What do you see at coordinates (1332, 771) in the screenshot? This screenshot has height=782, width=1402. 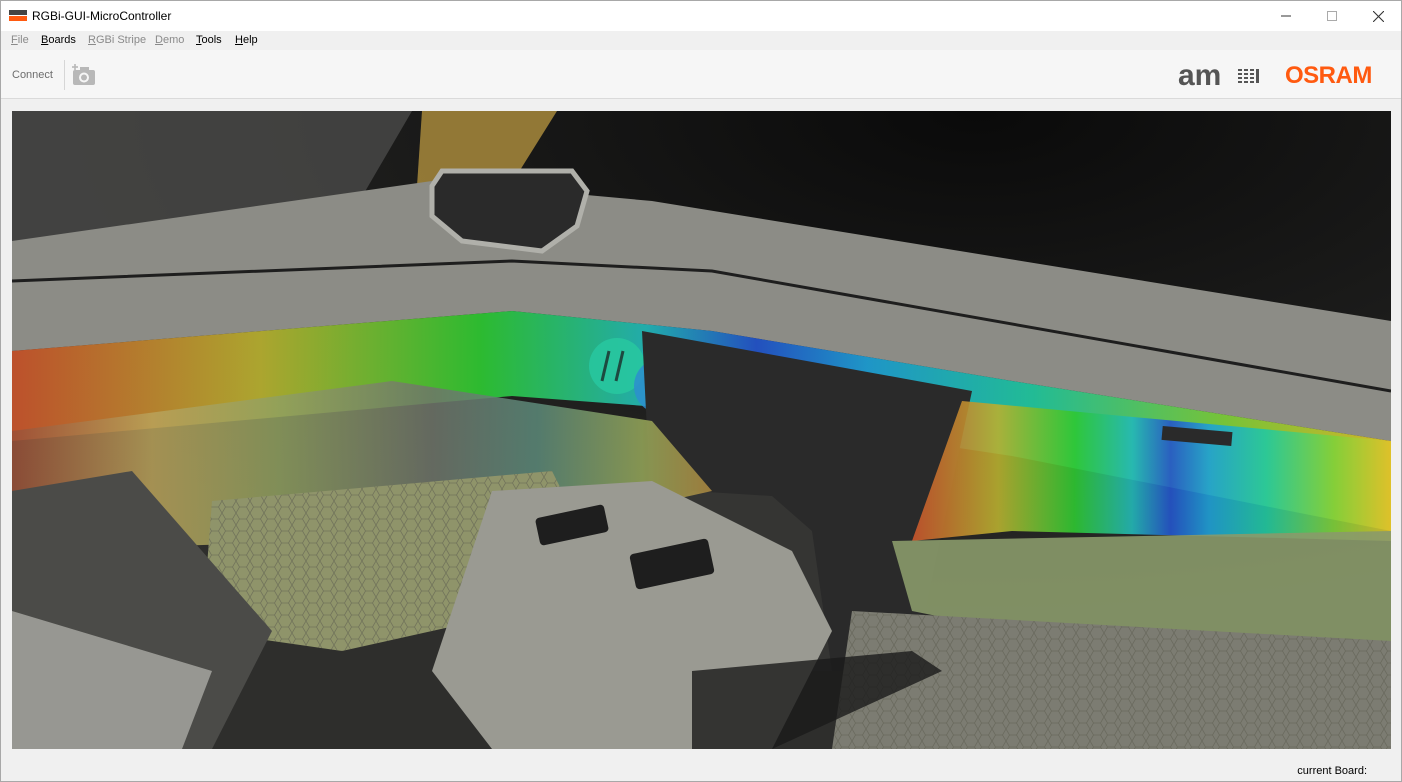 I see `current-board-label: current Board:` at bounding box center [1332, 771].